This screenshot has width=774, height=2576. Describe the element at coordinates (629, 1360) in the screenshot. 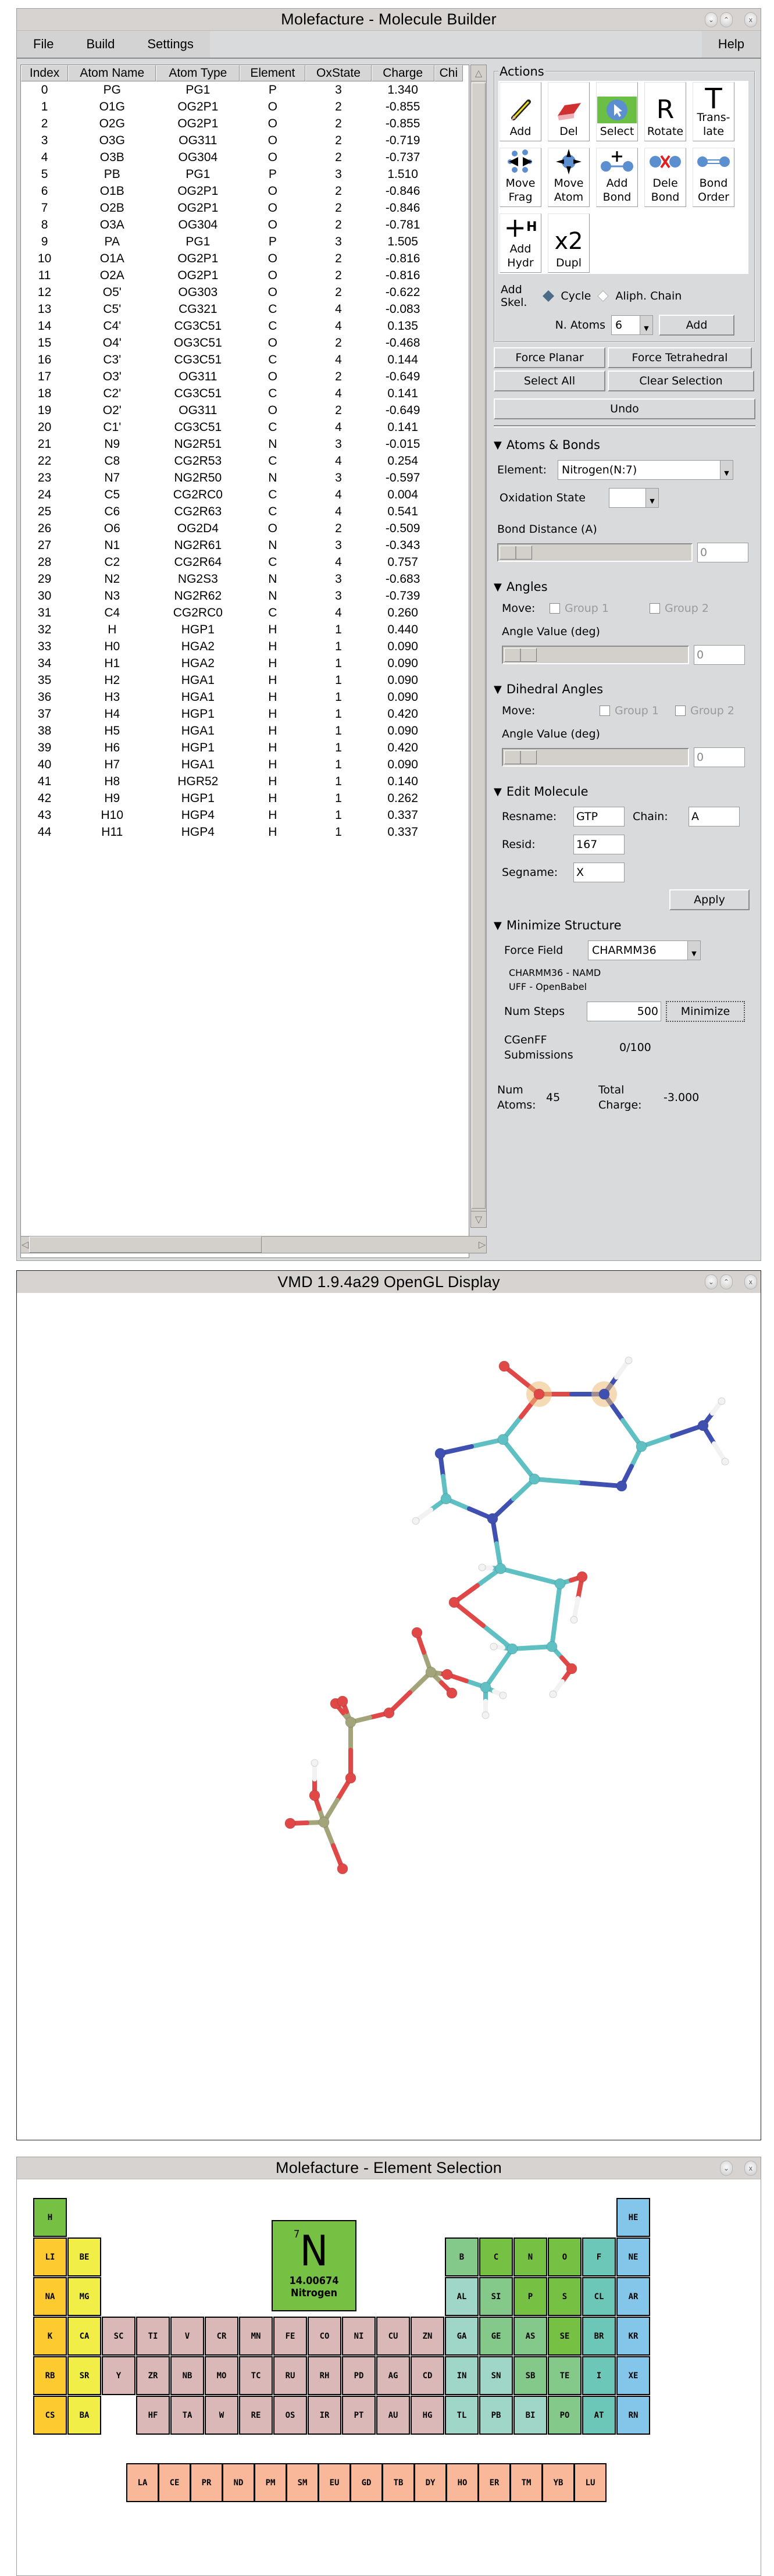

I see `atom-hn1` at that location.